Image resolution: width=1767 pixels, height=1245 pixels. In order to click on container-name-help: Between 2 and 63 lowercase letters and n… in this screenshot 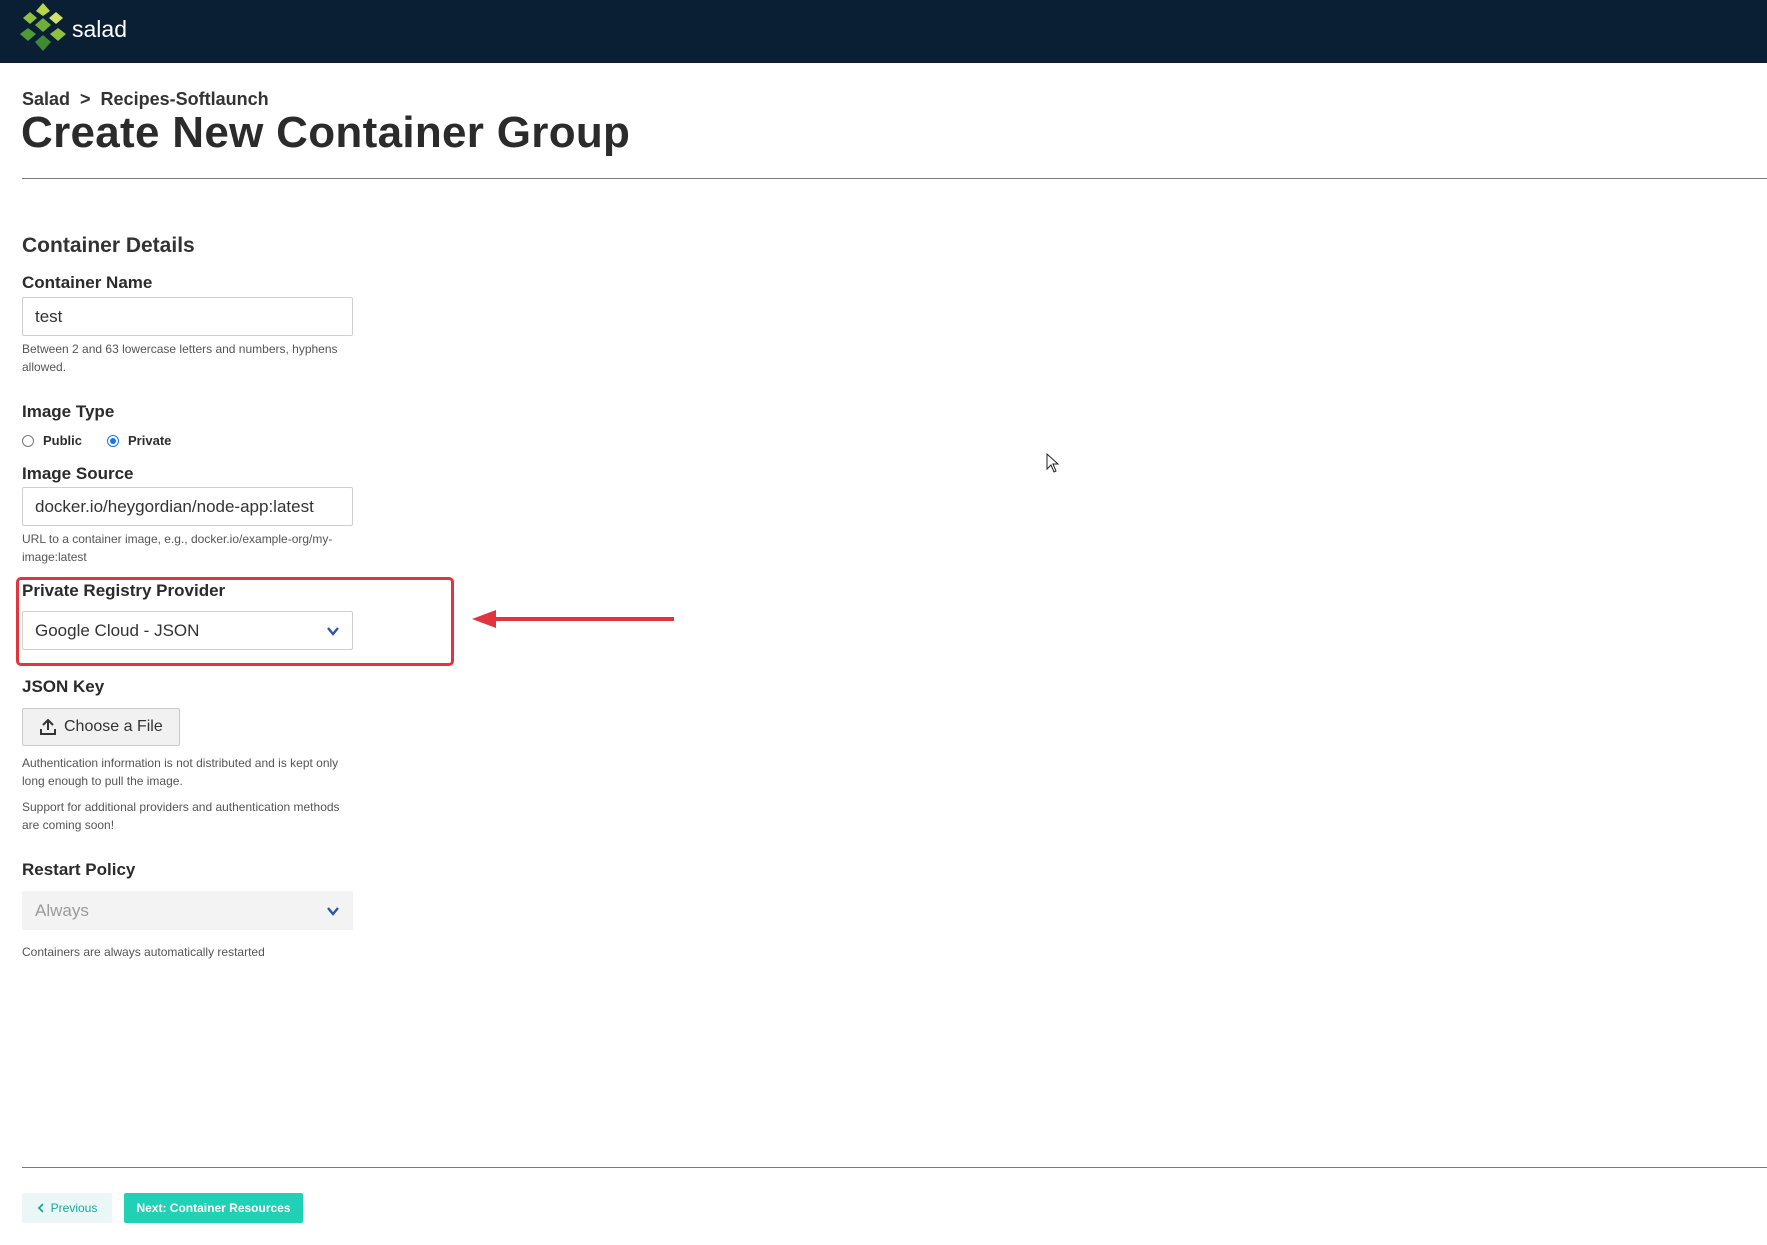, I will do `click(180, 358)`.